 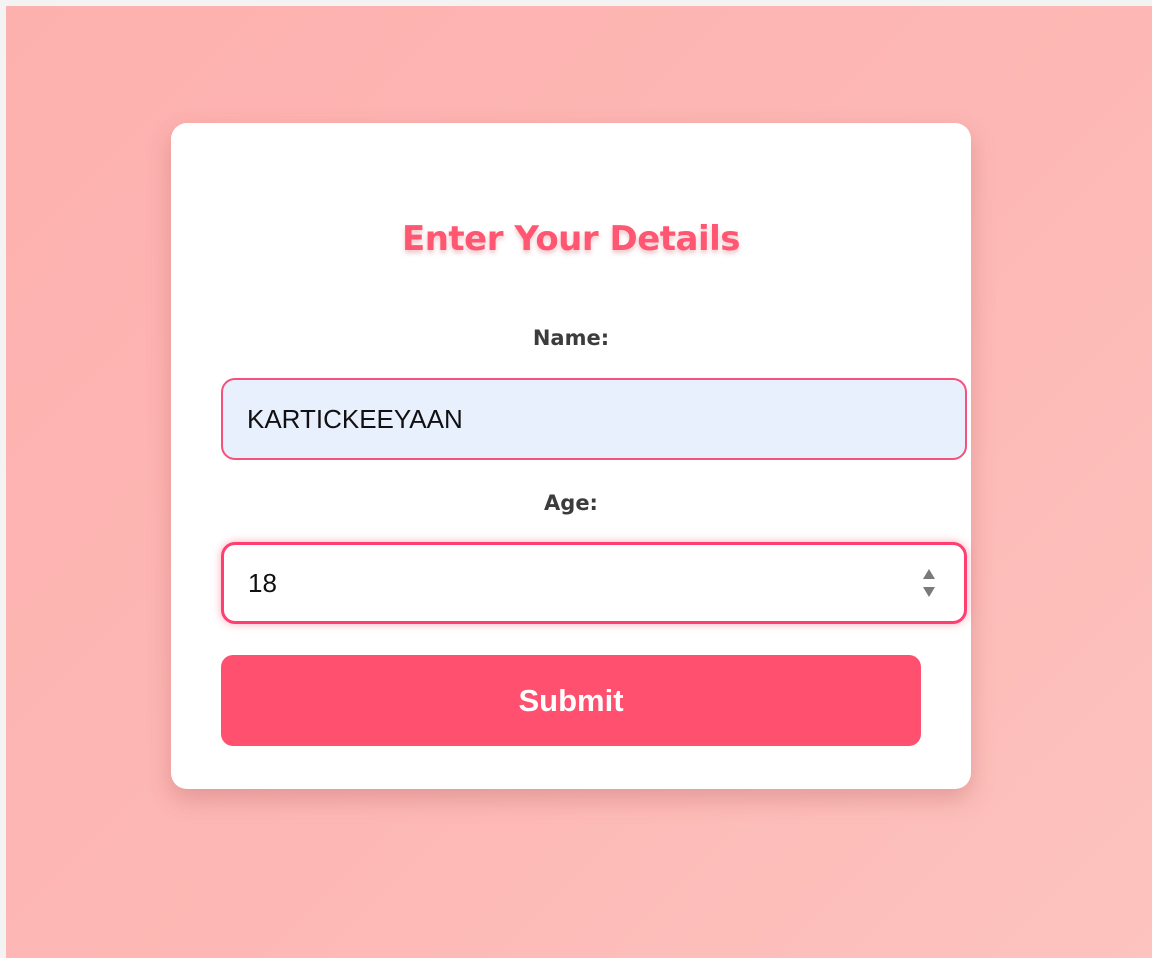 I want to click on form-title: Enter Your Details, so click(x=571, y=239).